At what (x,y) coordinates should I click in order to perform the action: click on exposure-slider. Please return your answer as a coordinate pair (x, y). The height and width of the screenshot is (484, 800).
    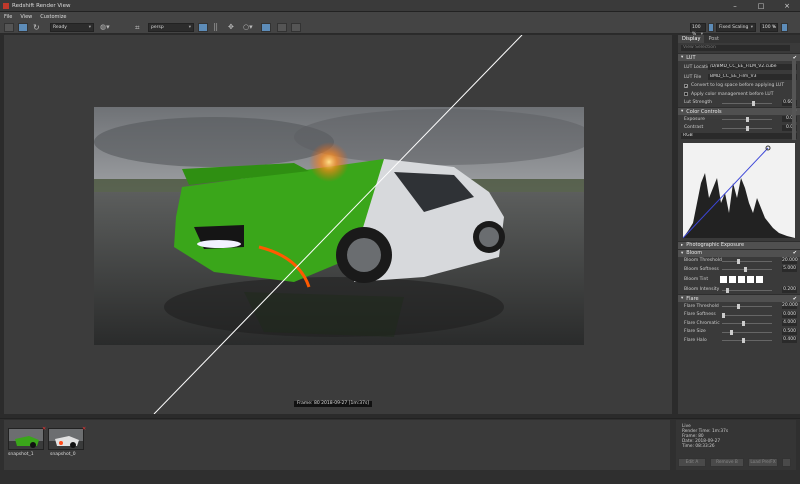
    Looking at the image, I should click on (747, 119).